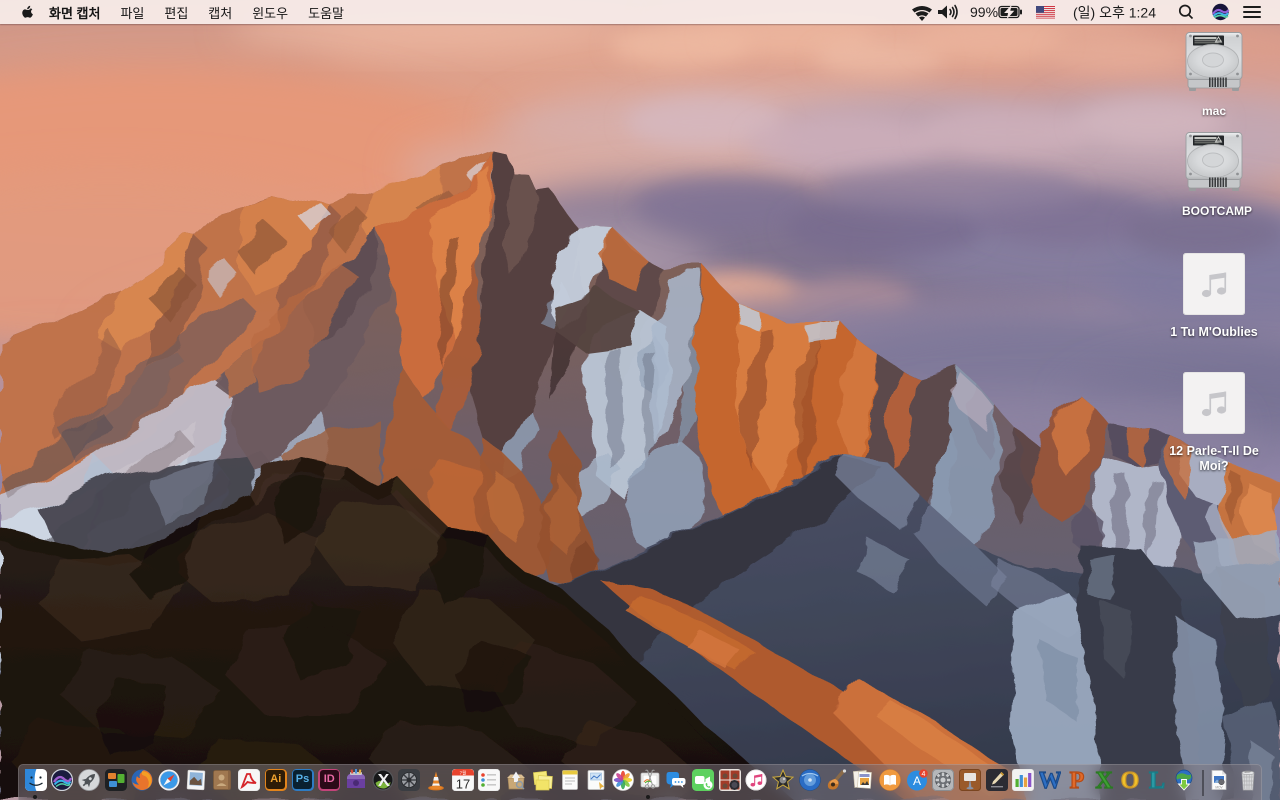  Describe the element at coordinates (462, 783) in the screenshot. I see `svg-text: 17` at that location.